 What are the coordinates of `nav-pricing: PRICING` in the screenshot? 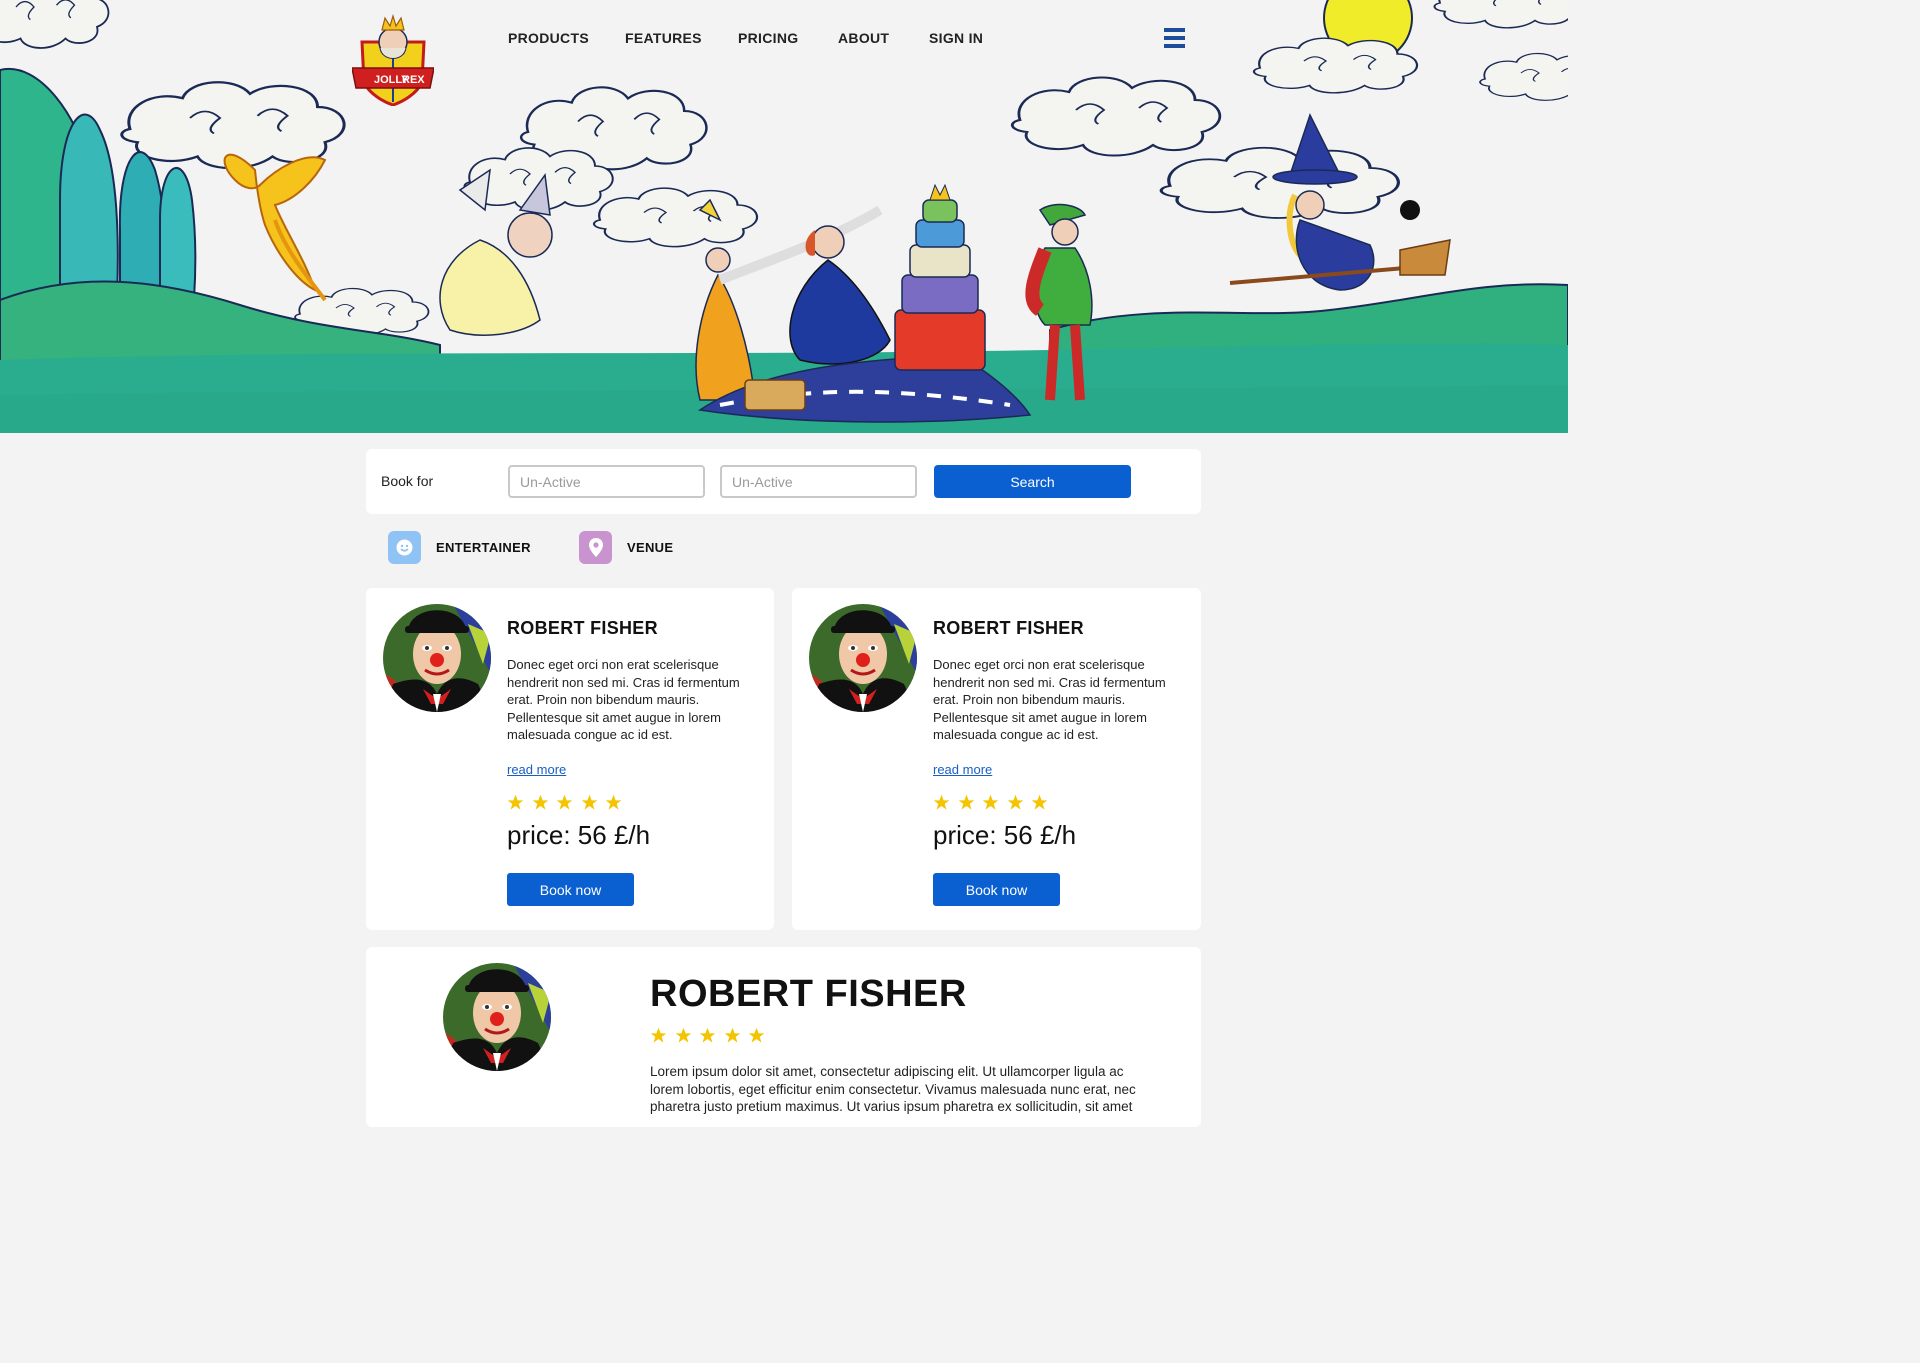 It's located at (768, 38).